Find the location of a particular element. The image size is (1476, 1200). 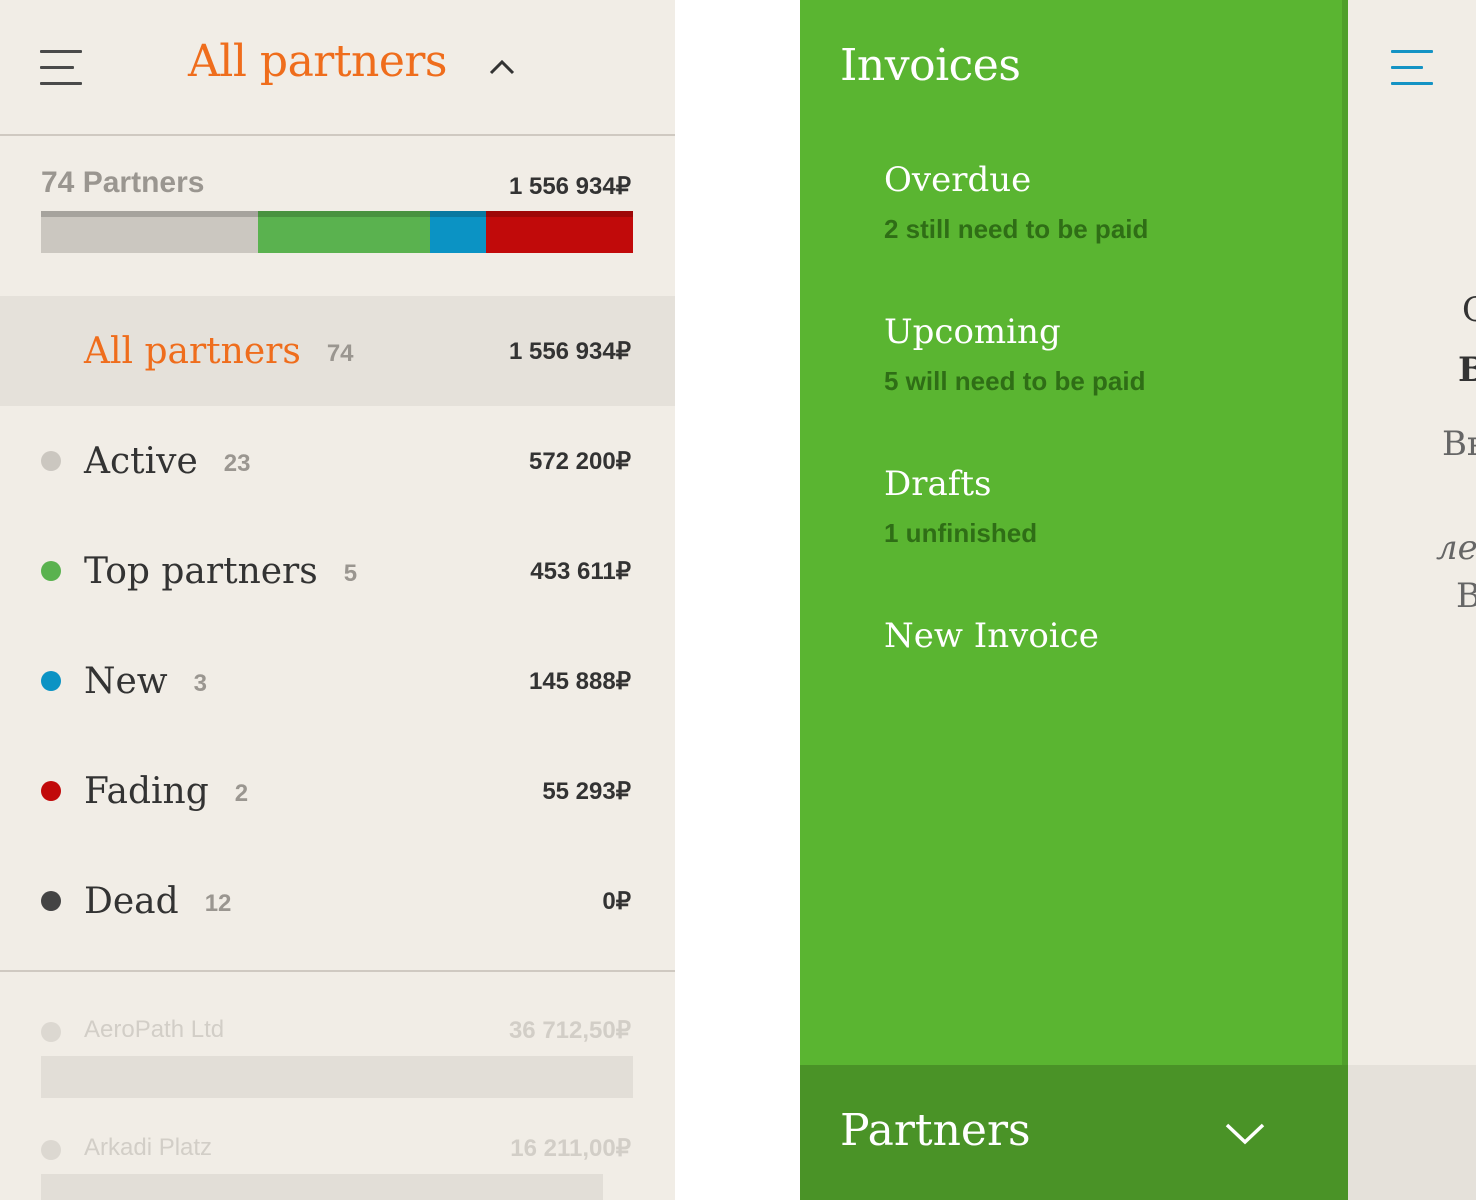

detail-text: В is located at coordinates (1466, 596).